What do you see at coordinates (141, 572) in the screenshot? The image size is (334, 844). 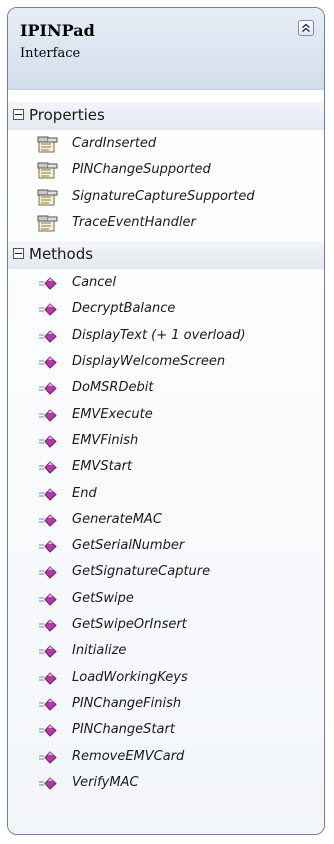 I see `method-name: GetSignatureCapture` at bounding box center [141, 572].